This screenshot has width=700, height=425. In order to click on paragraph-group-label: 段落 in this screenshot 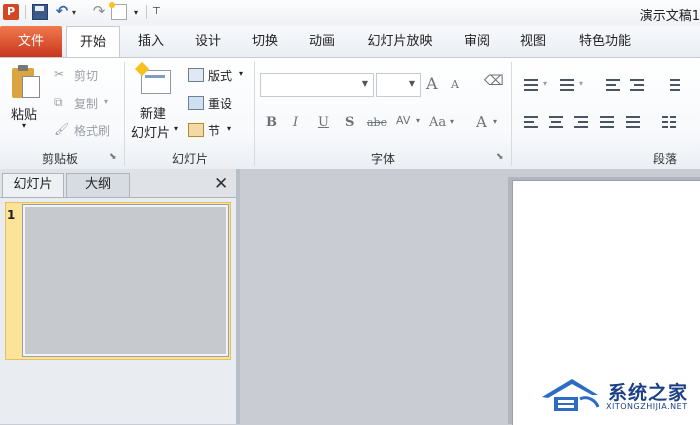, I will do `click(664, 159)`.